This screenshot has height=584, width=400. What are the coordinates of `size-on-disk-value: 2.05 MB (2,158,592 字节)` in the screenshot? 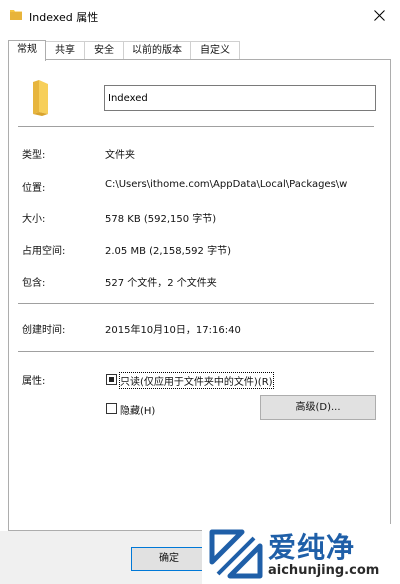 It's located at (168, 251).